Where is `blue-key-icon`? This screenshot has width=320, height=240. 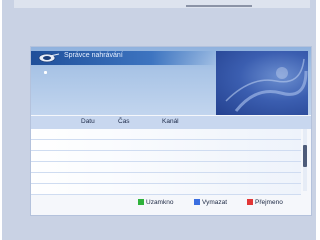
blue-key-icon is located at coordinates (197, 202).